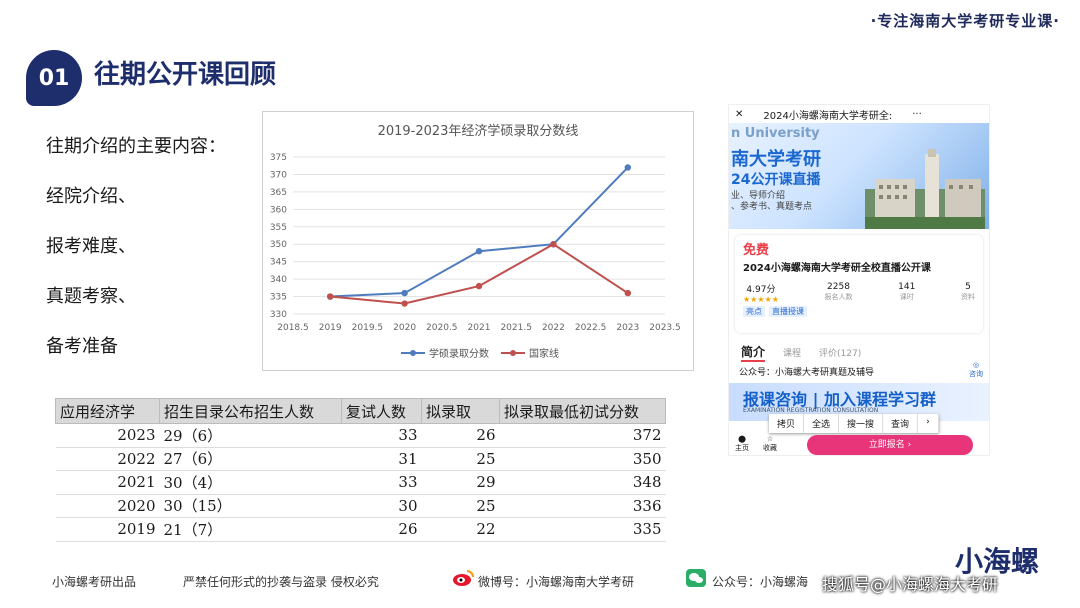 The height and width of the screenshot is (608, 1080). I want to click on legend-marker, so click(413, 353).